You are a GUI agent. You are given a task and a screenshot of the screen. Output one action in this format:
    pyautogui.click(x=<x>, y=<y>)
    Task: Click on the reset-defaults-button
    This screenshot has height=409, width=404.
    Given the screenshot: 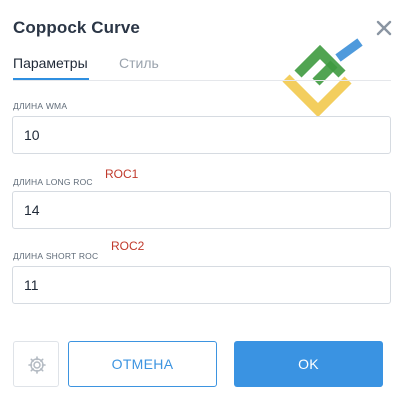 What is the action you would take?
    pyautogui.click(x=36, y=364)
    